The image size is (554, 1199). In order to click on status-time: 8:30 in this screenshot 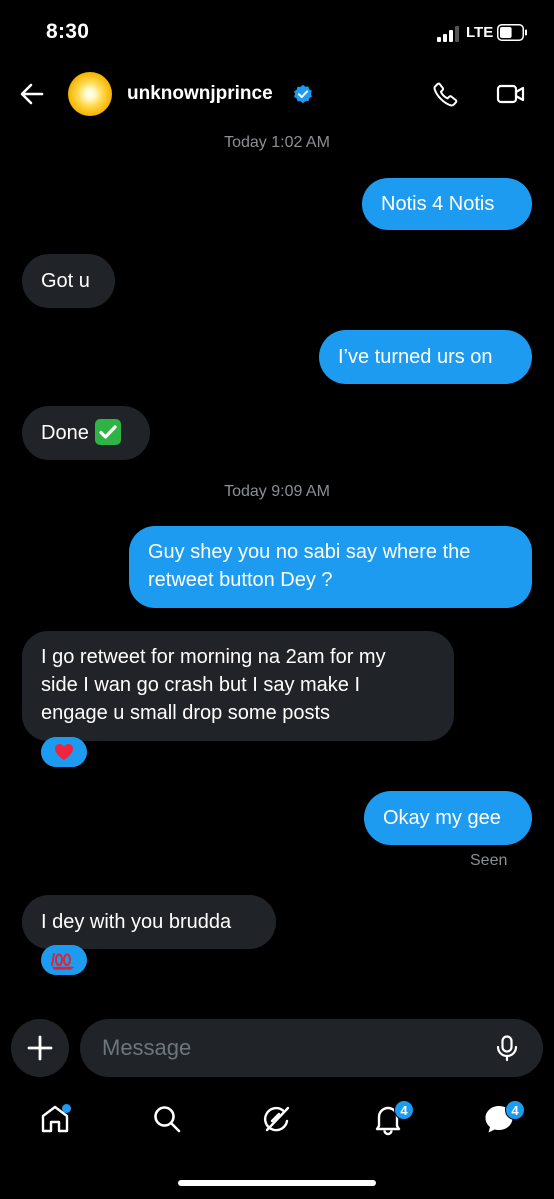, I will do `click(68, 31)`.